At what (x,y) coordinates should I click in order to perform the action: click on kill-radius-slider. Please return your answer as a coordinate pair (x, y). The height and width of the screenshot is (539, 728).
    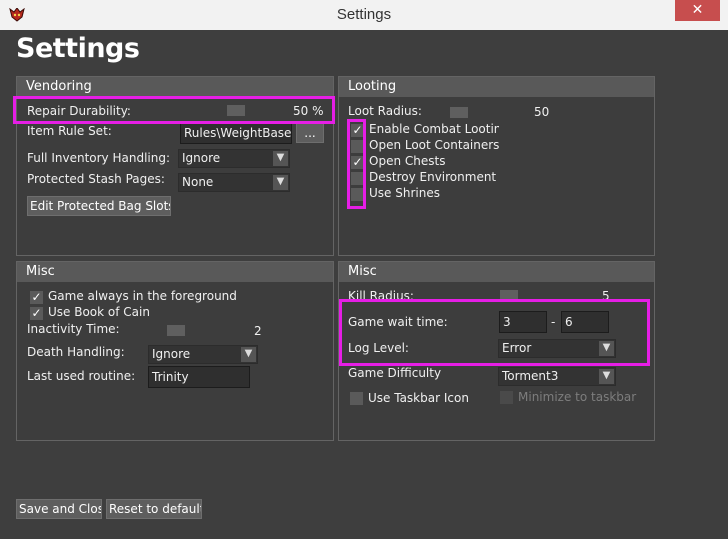
    Looking at the image, I should click on (509, 295).